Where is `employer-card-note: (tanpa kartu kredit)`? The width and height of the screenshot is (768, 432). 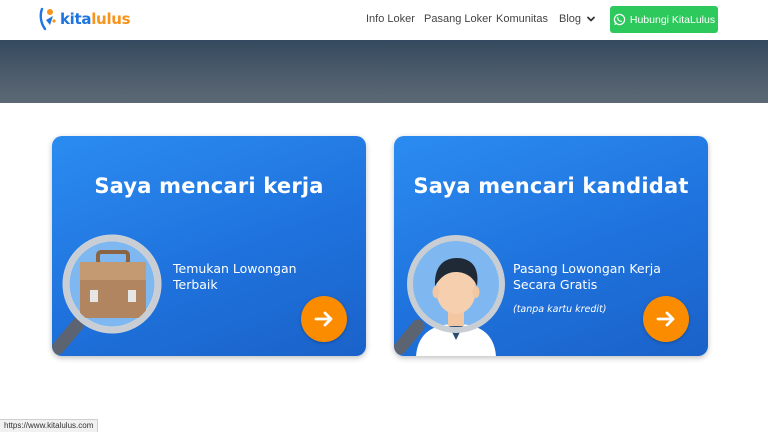 employer-card-note: (tanpa kartu kredit) is located at coordinates (560, 309).